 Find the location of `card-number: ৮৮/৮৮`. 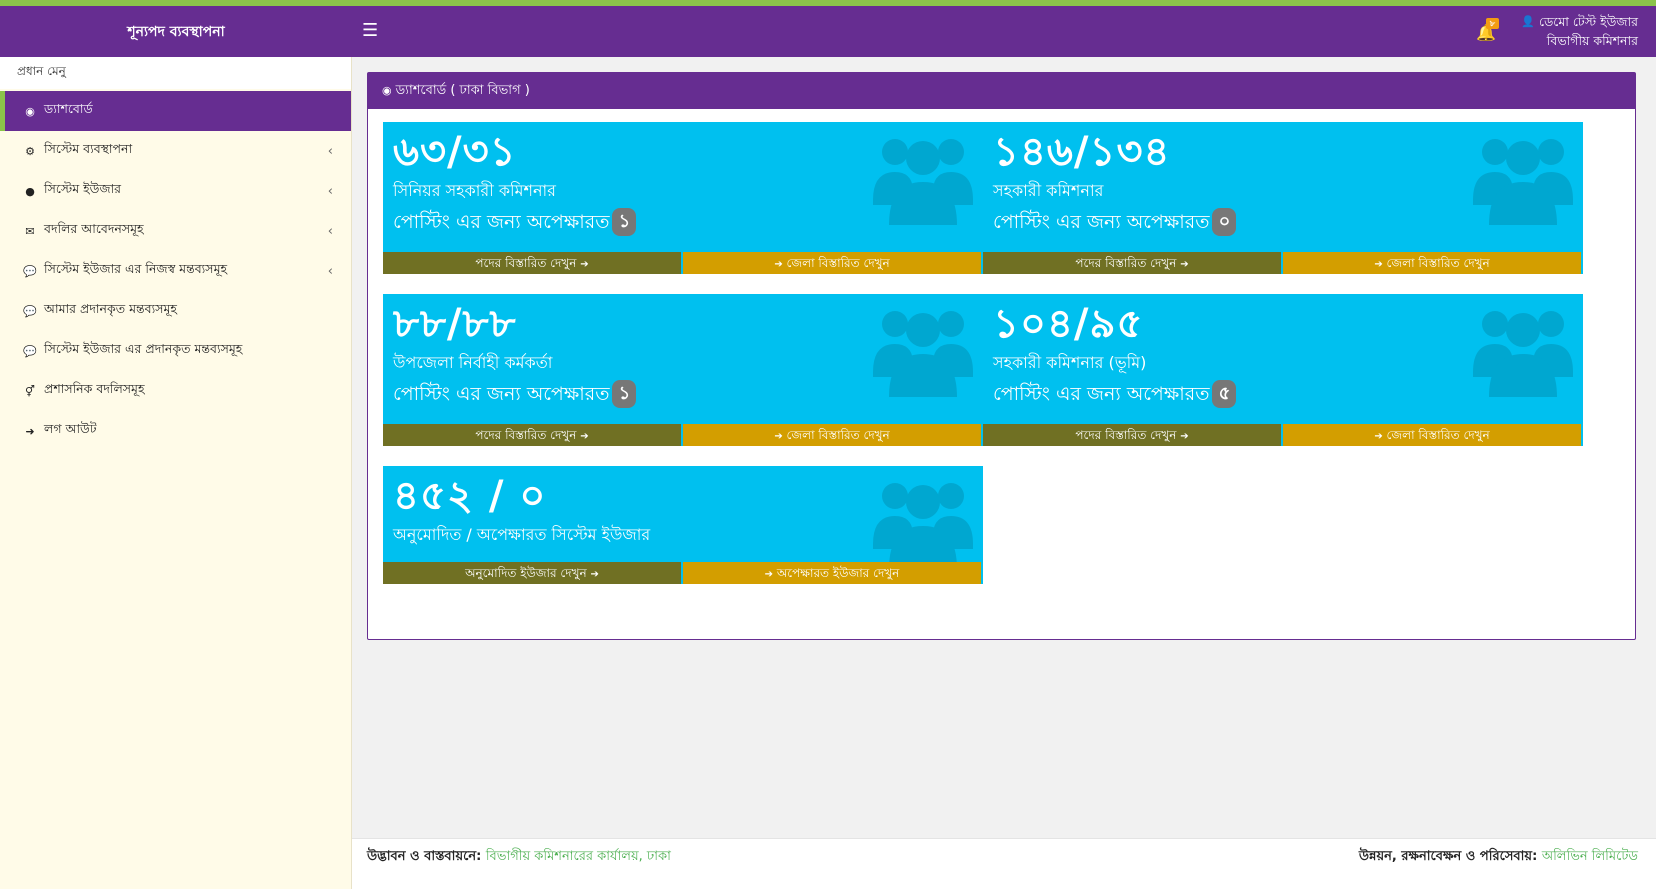

card-number: ৮৮/৮৮ is located at coordinates (455, 324).